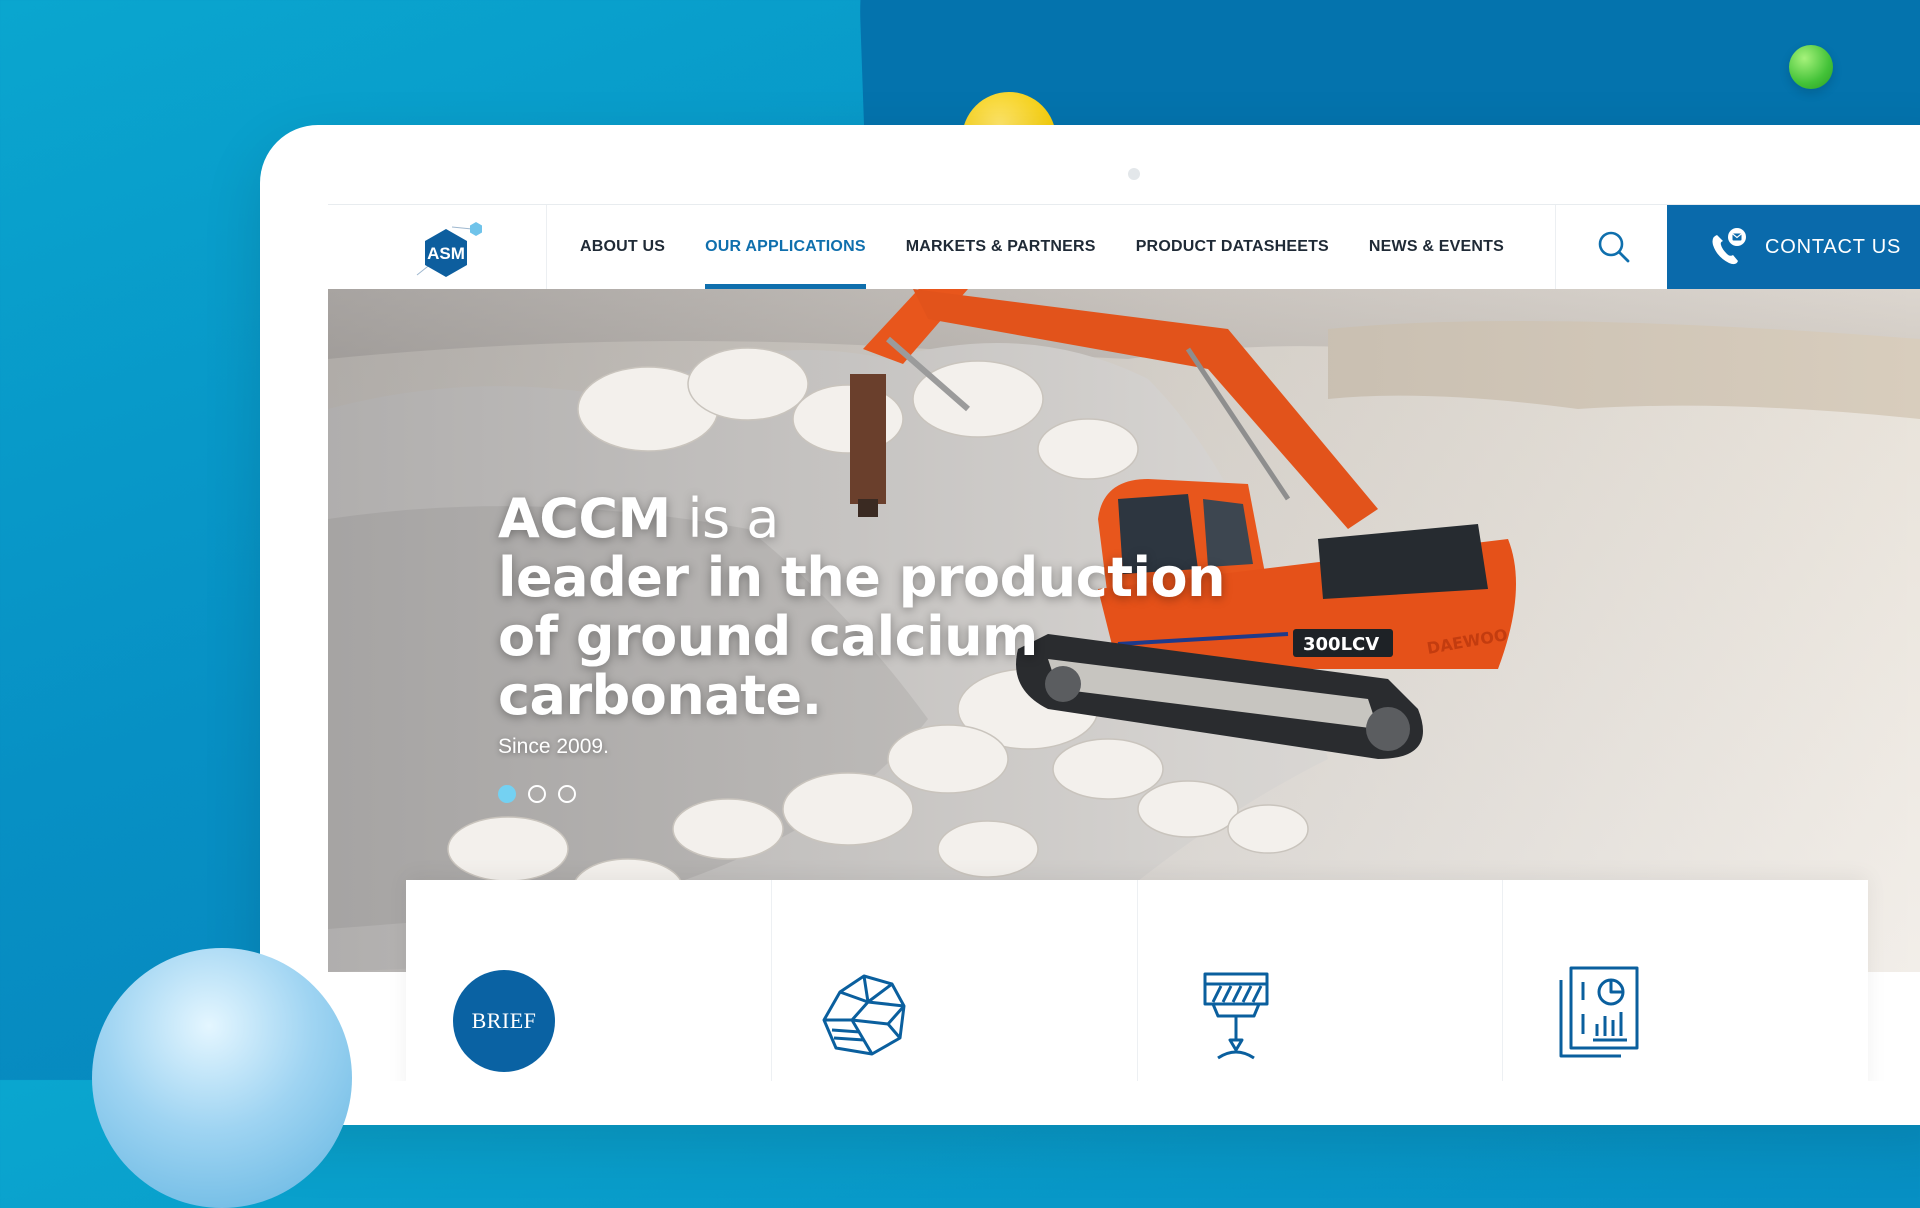 The width and height of the screenshot is (1920, 1208). What do you see at coordinates (878, 794) in the screenshot?
I see `slider-pagination` at bounding box center [878, 794].